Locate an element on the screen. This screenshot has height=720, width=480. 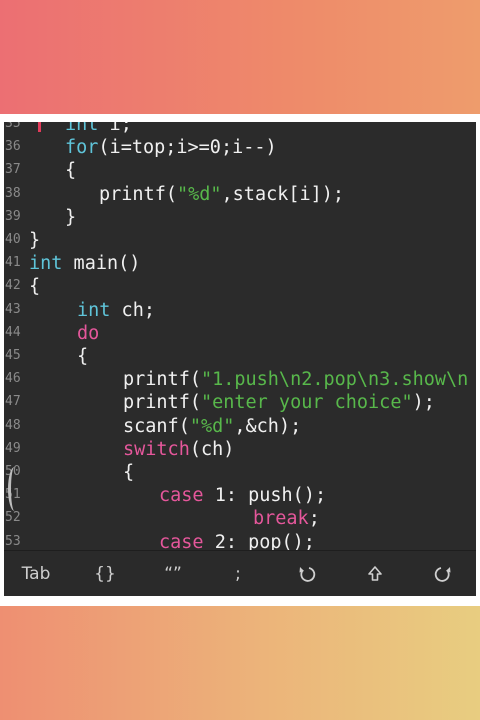
code-line: 47 printf("enter your choice"); is located at coordinates (240, 402).